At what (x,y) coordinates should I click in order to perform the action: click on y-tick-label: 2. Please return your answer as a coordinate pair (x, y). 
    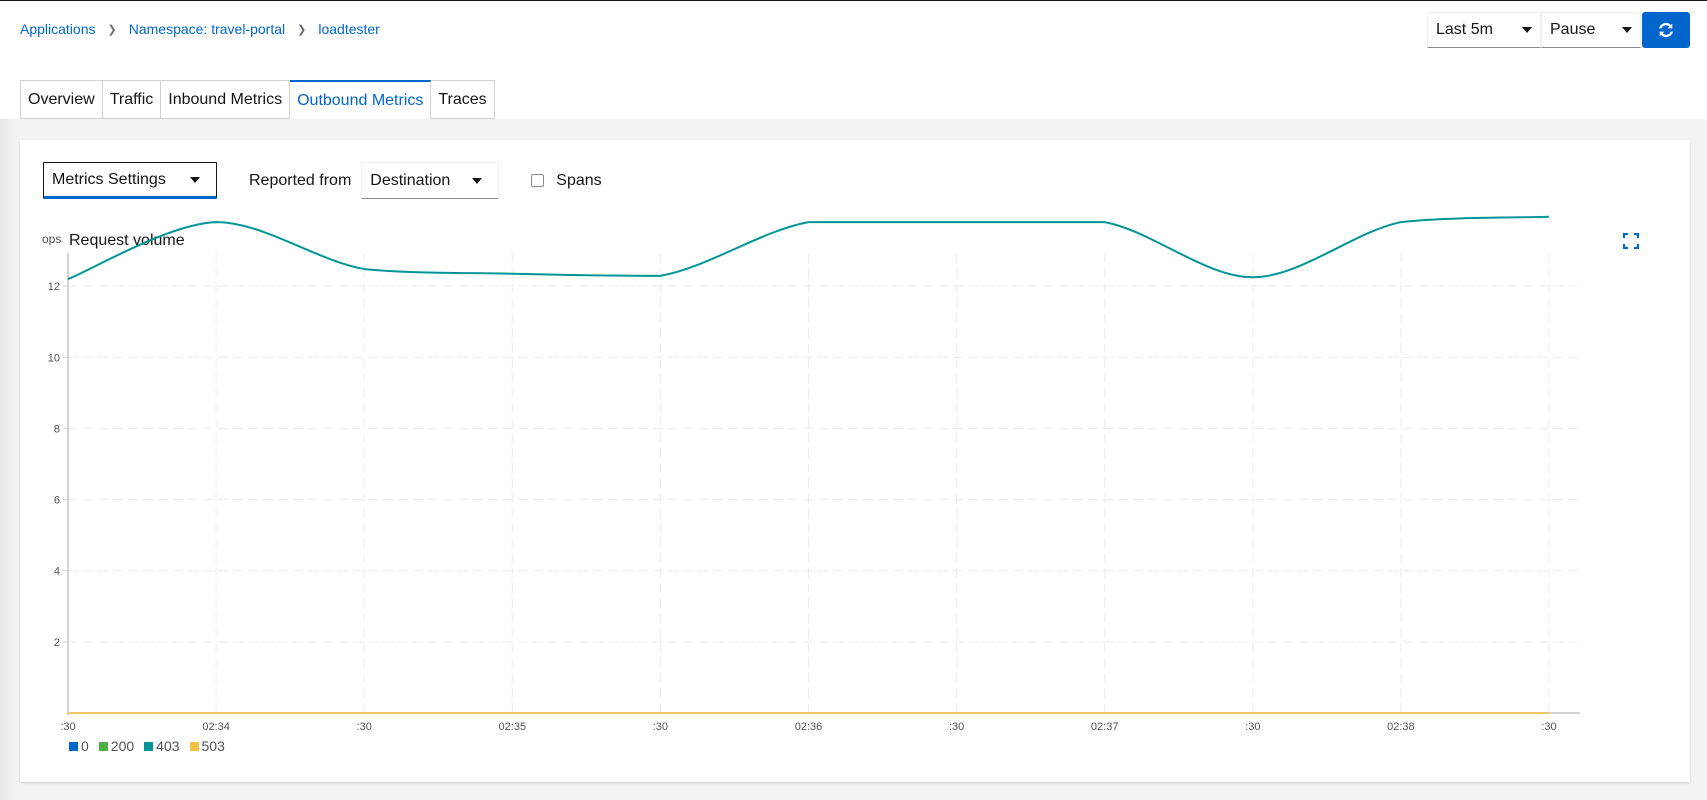
    Looking at the image, I should click on (57, 643).